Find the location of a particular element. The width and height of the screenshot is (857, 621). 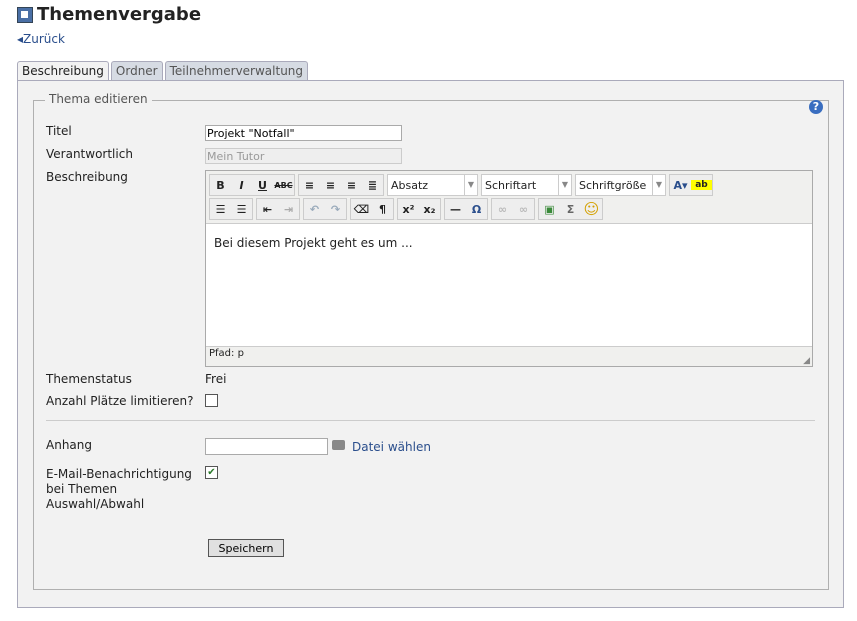

subscript-icon: x₂ is located at coordinates (429, 209).